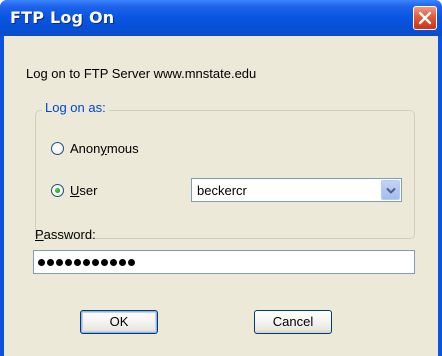 This screenshot has height=356, width=442. What do you see at coordinates (224, 262) in the screenshot?
I see `password-field` at bounding box center [224, 262].